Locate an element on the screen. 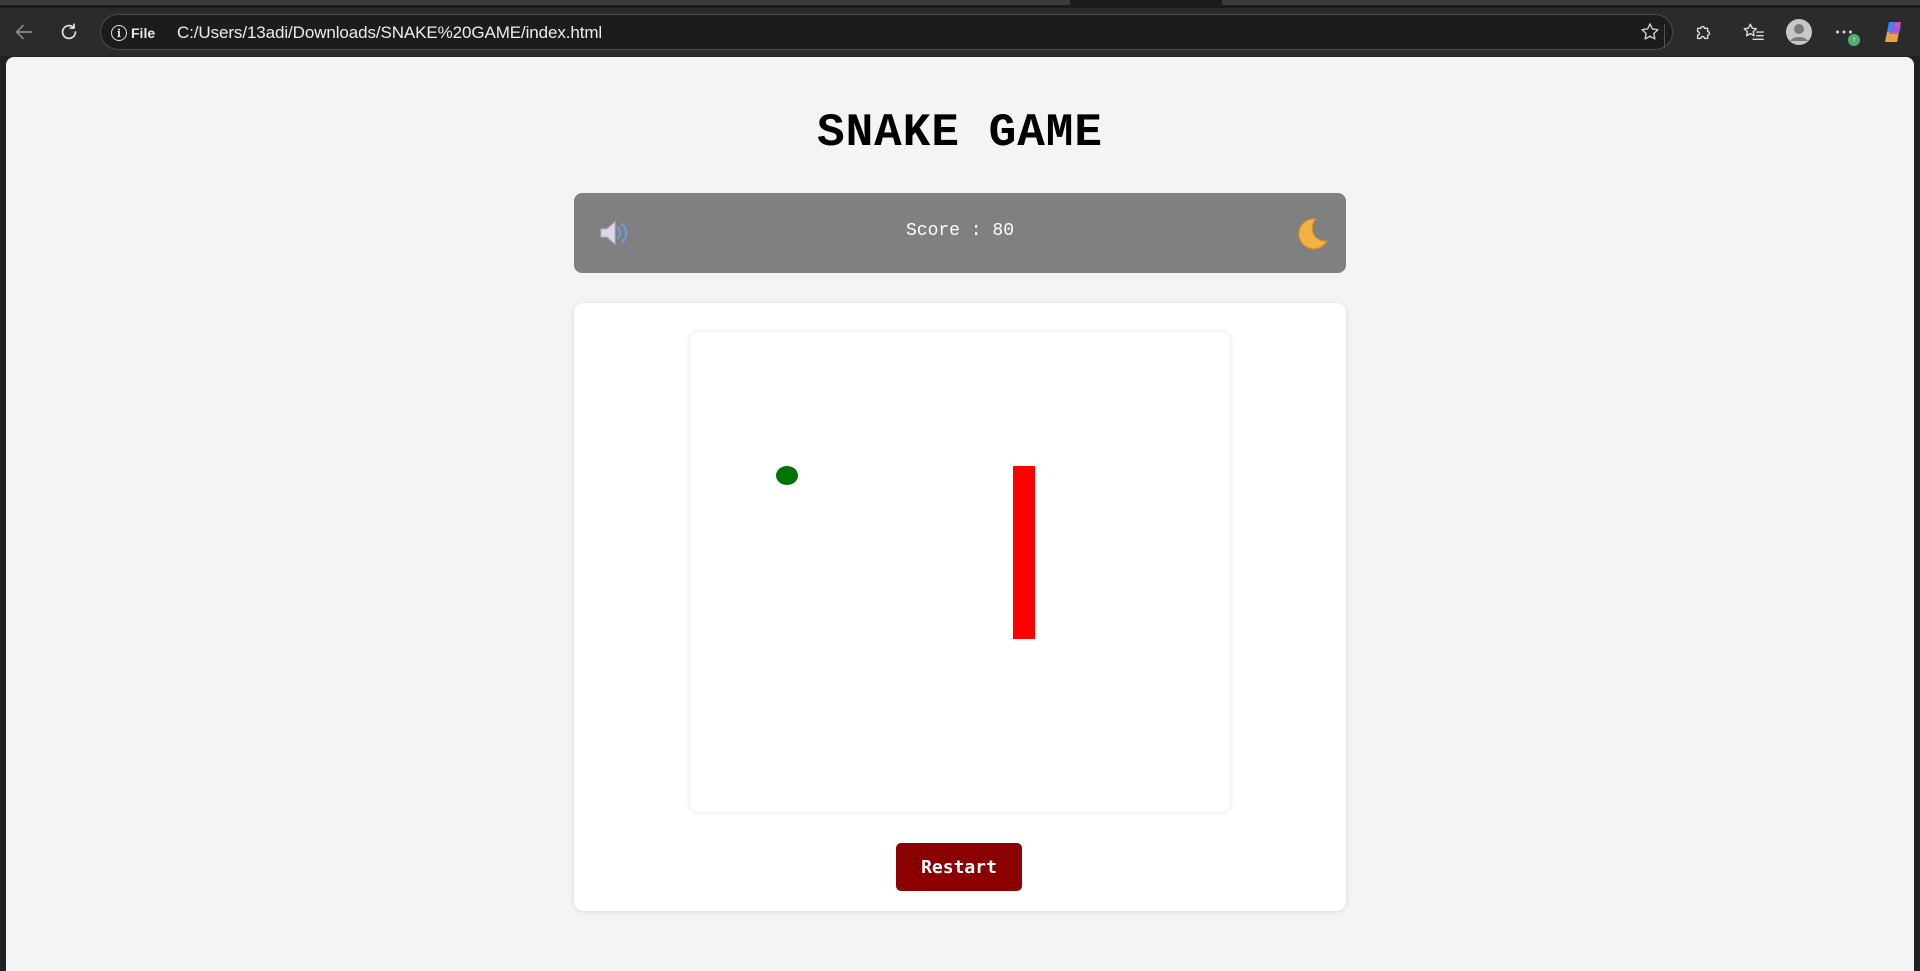 The width and height of the screenshot is (1920, 971). reload-icon is located at coordinates (69, 31).